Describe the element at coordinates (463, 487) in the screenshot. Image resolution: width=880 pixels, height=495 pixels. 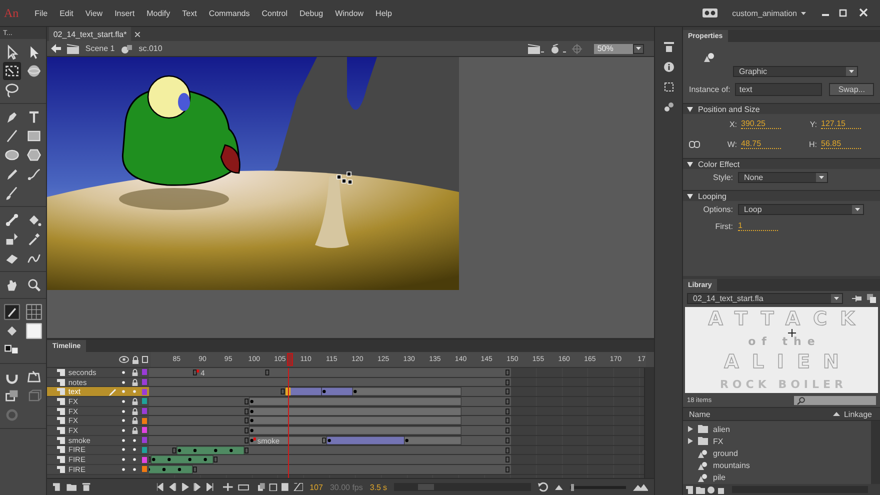
I see `horizontal-scrollbar` at that location.